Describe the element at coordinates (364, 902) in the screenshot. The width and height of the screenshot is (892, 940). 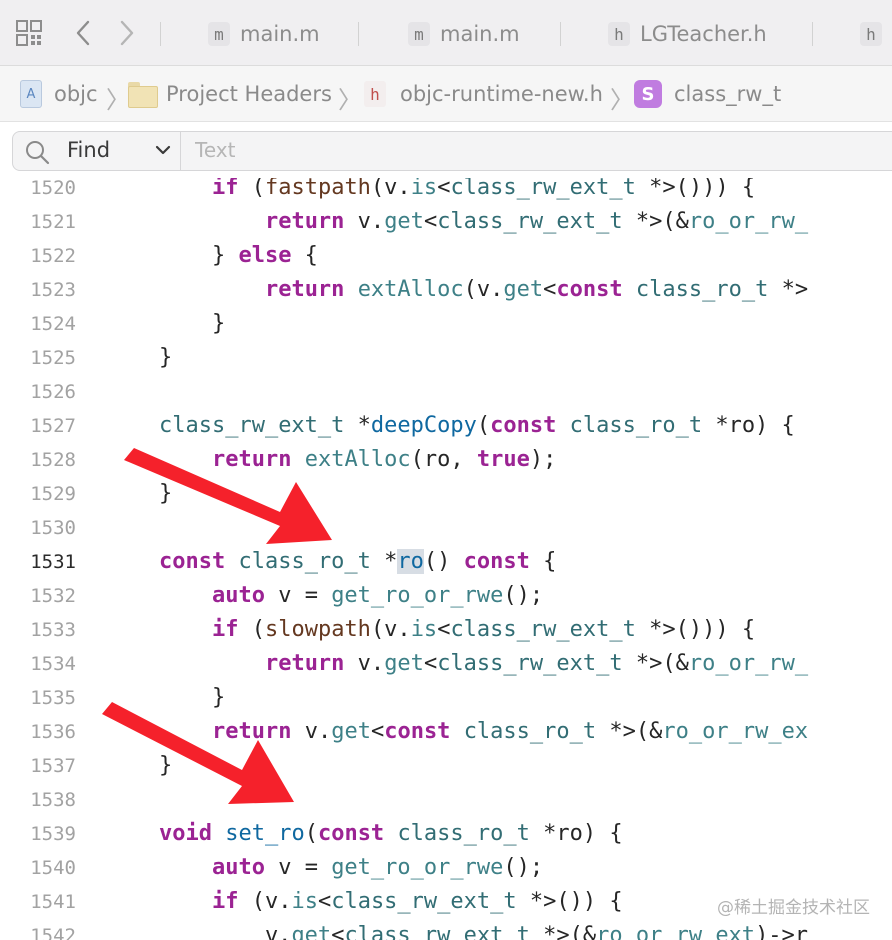
I see `code-line: if (v.is<class_rw_ext_t *>()) {` at that location.